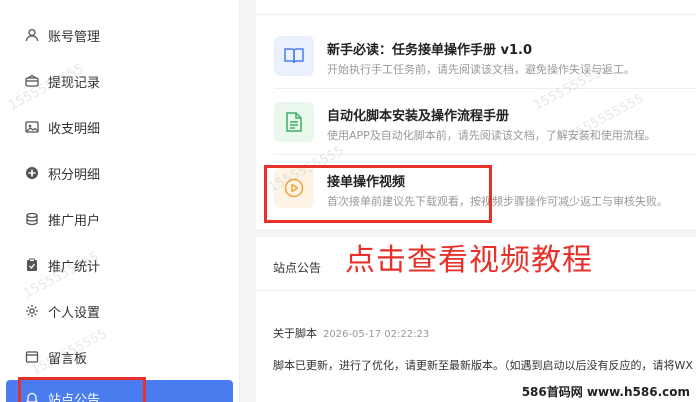  What do you see at coordinates (120, 173) in the screenshot?
I see `sidebar-item-points: 积分明细` at bounding box center [120, 173].